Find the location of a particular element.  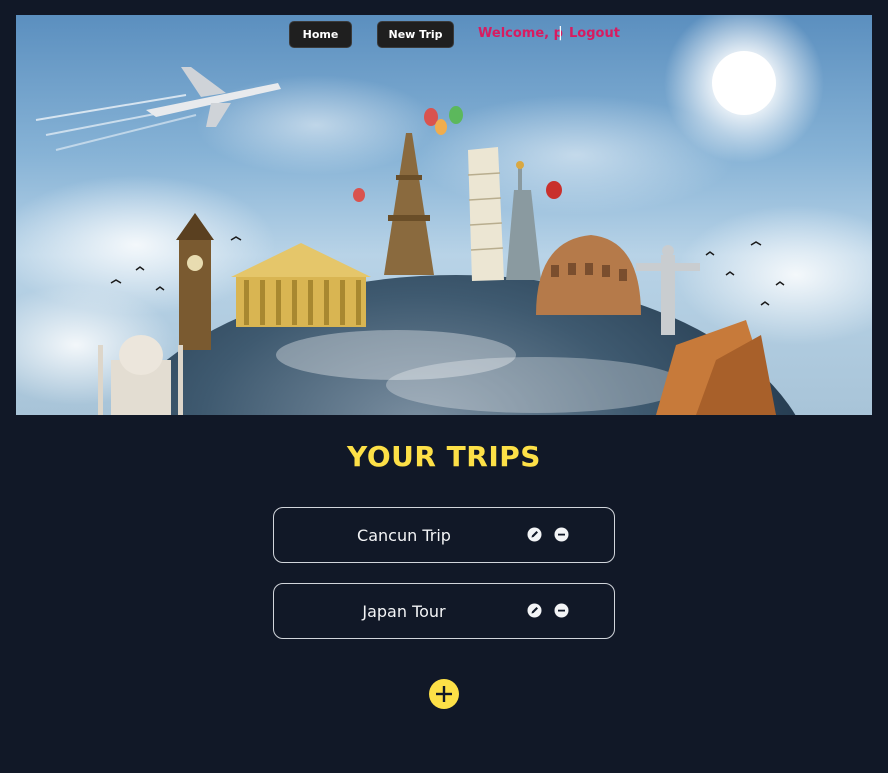

trip-card: Japan Tour is located at coordinates (444, 611).